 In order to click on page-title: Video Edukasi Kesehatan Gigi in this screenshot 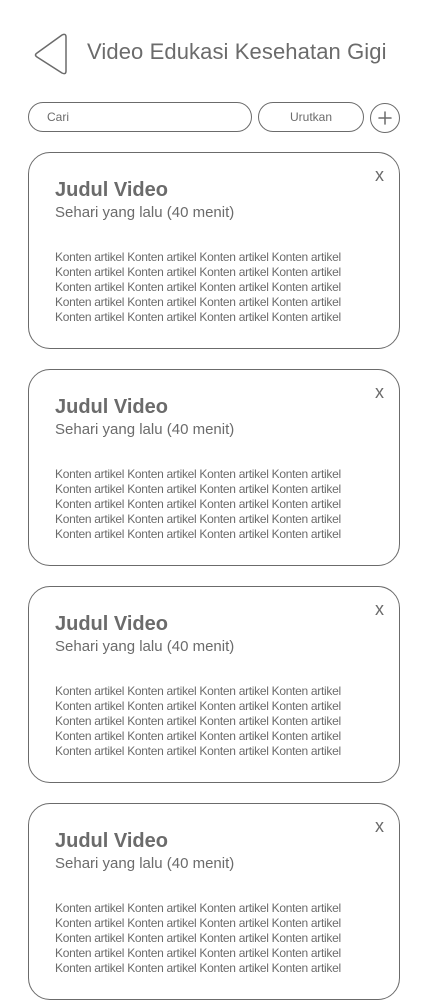, I will do `click(237, 51)`.